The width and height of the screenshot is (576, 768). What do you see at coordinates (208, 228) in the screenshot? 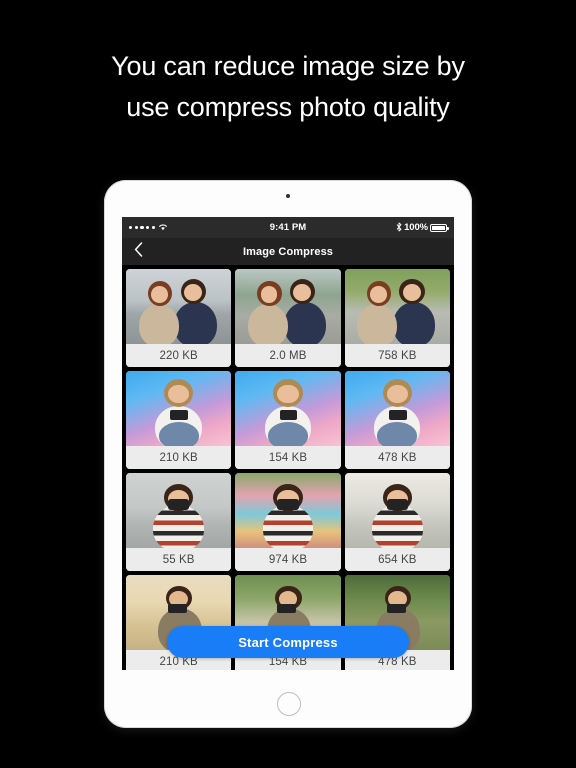
I see `status-bar-left` at bounding box center [208, 228].